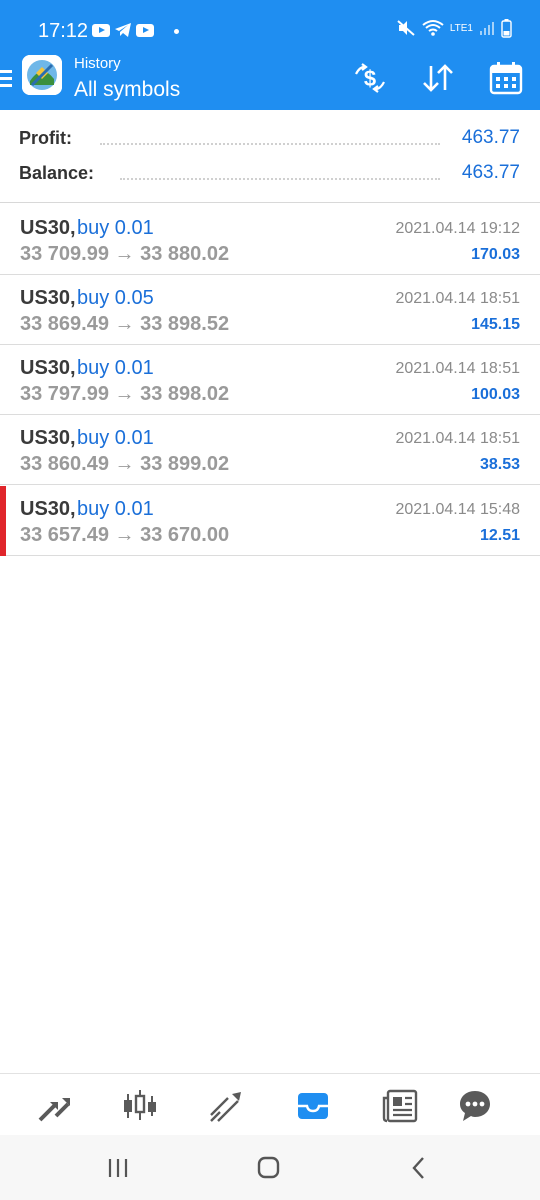 The image size is (540, 1200). Describe the element at coordinates (506, 78) in the screenshot. I see `calendar-icon` at that location.